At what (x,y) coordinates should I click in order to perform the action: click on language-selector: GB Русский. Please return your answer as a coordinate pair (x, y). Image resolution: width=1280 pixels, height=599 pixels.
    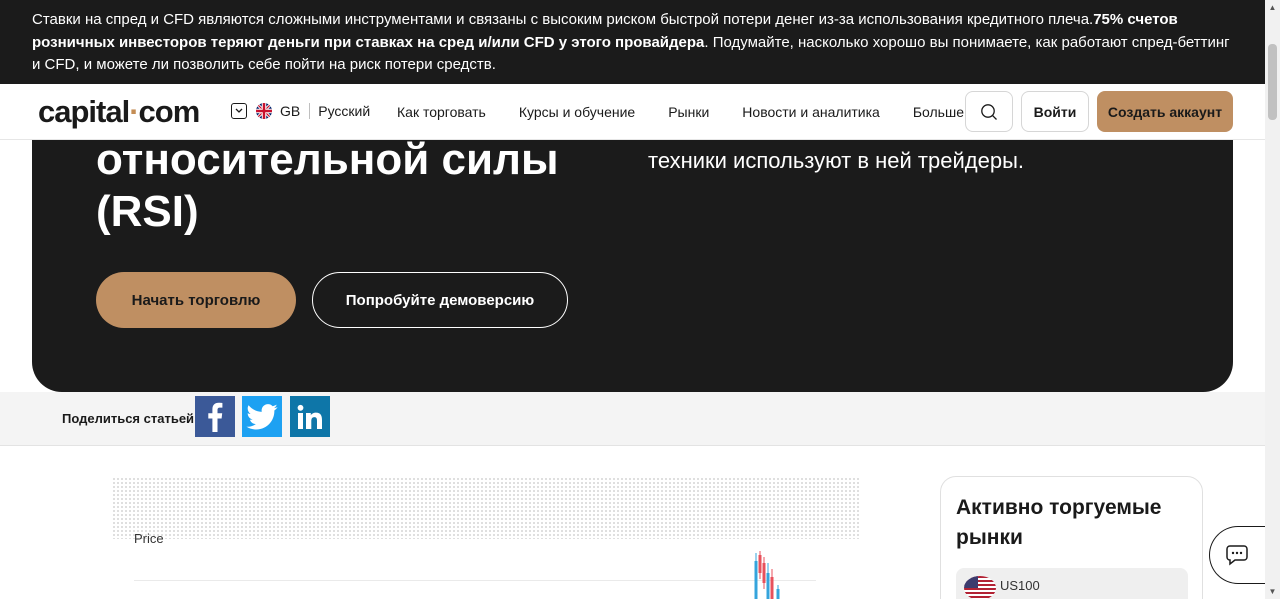
    Looking at the image, I should click on (300, 111).